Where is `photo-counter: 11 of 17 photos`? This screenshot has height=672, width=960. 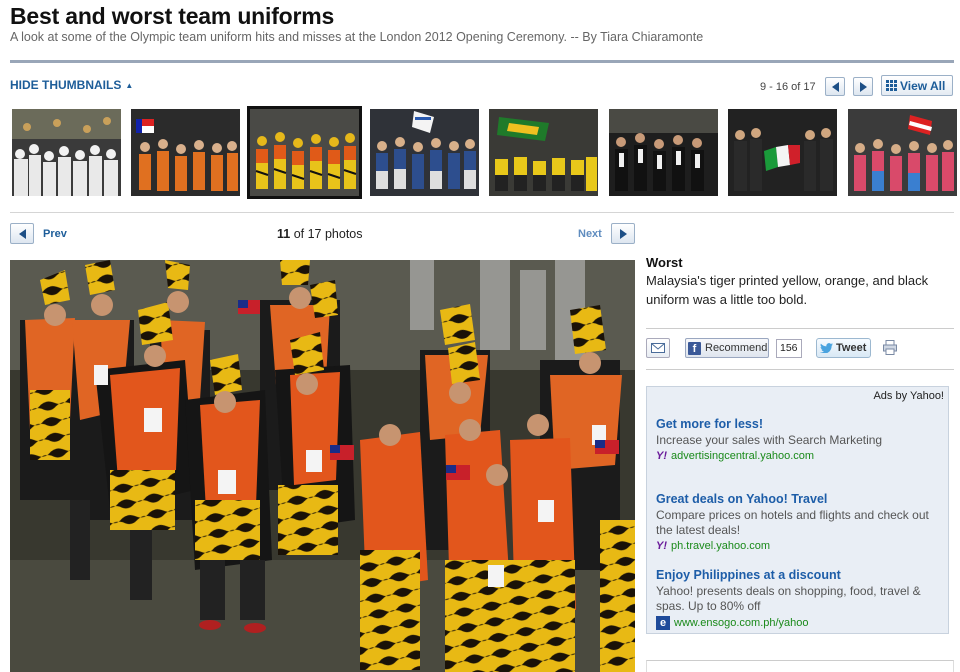
photo-counter: 11 of 17 photos is located at coordinates (320, 234).